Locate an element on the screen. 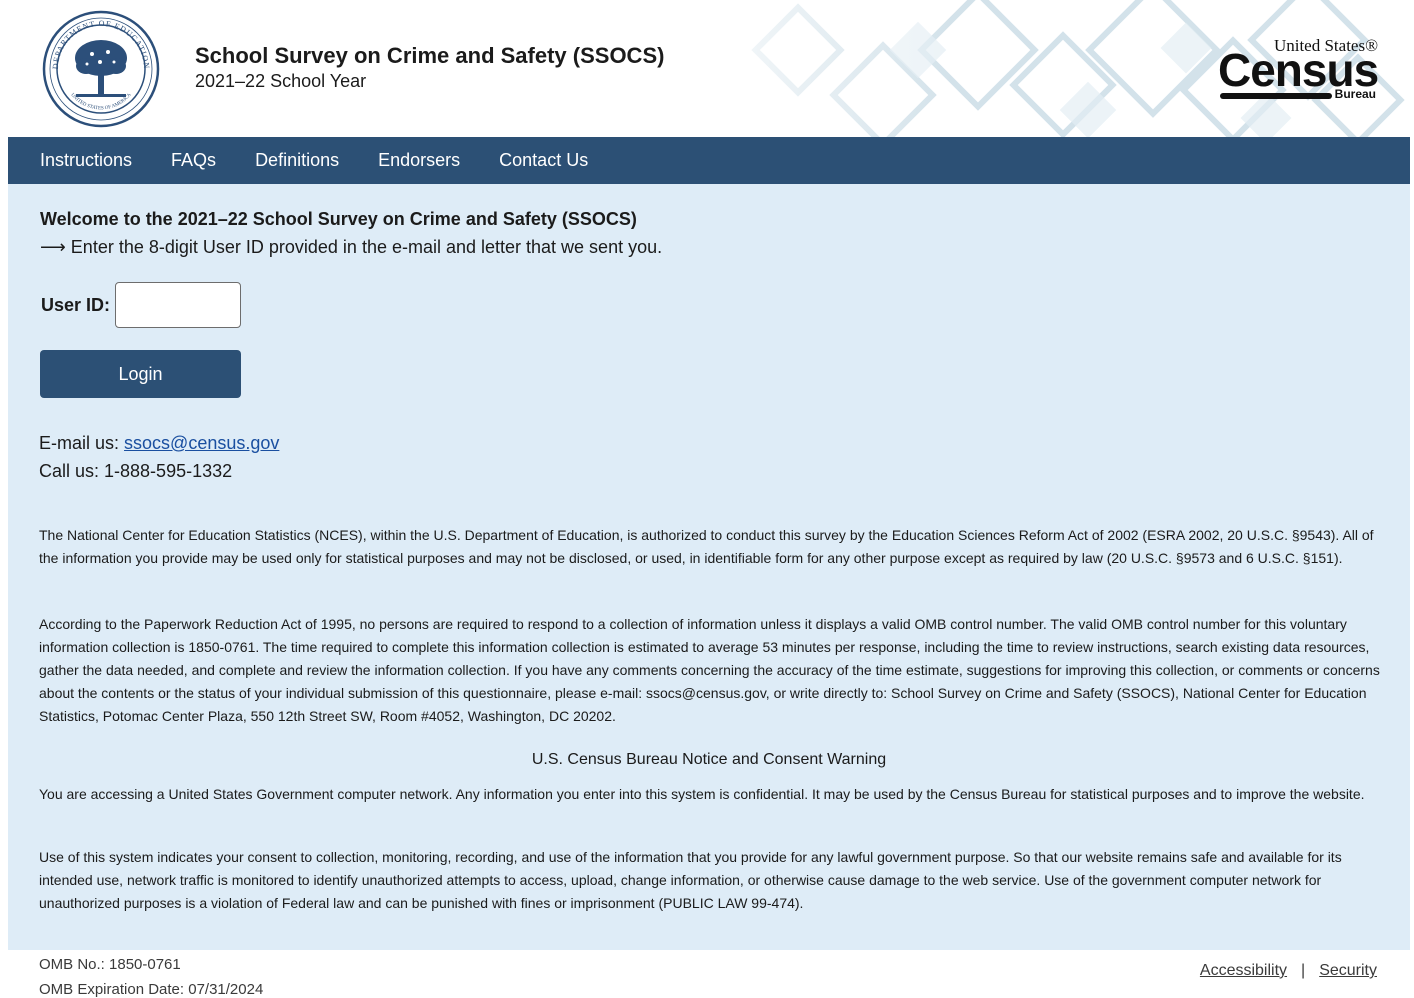 The width and height of the screenshot is (1414, 998). omb-expiration-date: OMB Expiration Date: 07/31/2024 is located at coordinates (151, 989).